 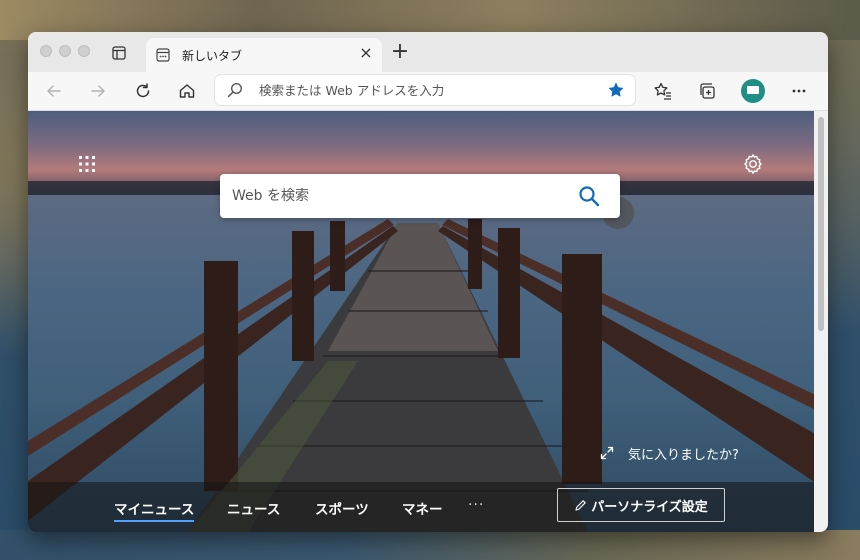 I want to click on toolbar, so click(x=428, y=91).